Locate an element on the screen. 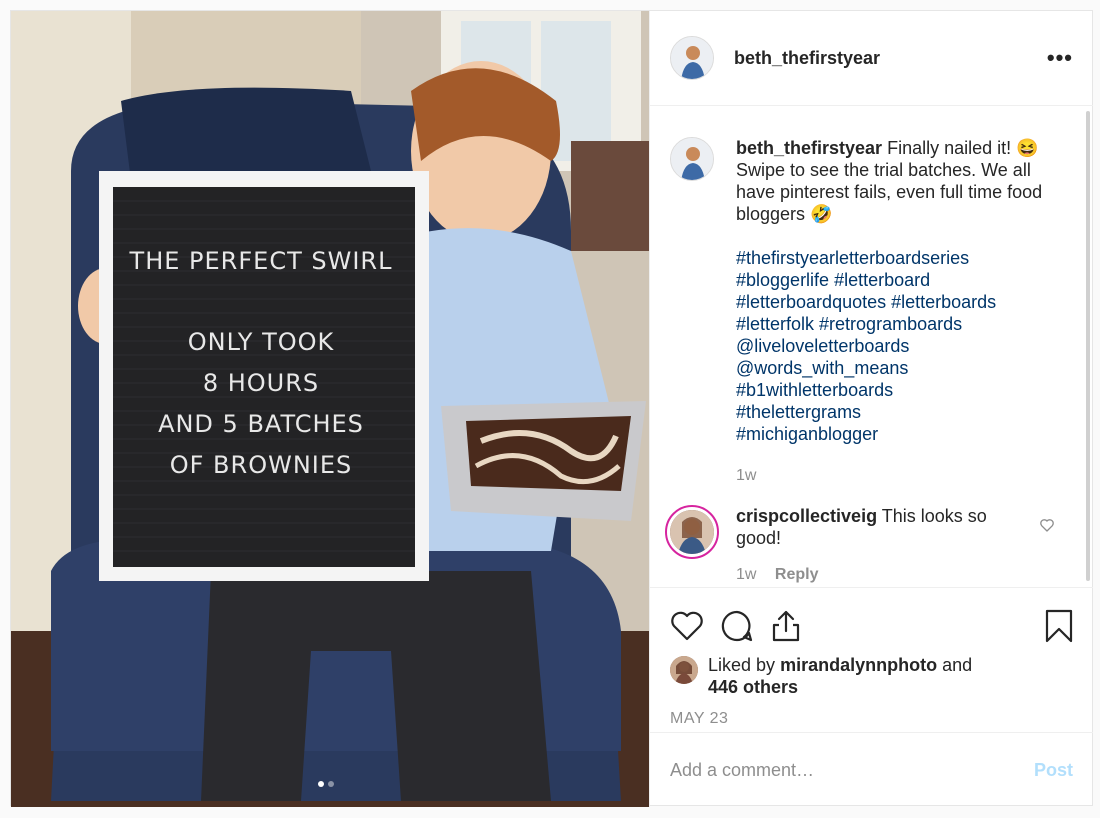 The image size is (1100, 818). commenter-avatar is located at coordinates (692, 532).